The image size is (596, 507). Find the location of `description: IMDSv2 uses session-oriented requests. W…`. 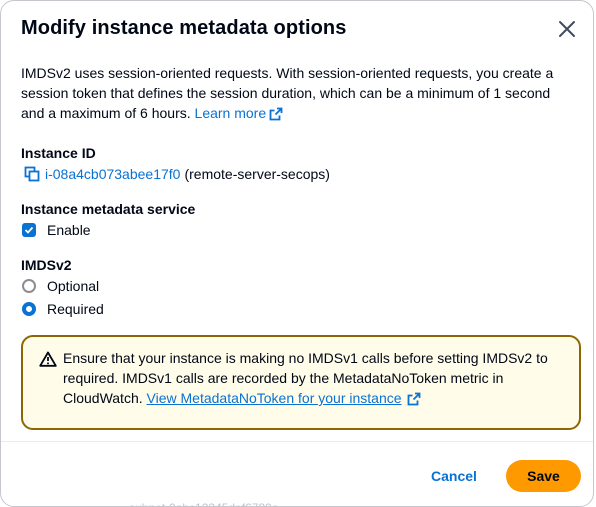

description: IMDSv2 uses session-oriented requests. W… is located at coordinates (293, 93).